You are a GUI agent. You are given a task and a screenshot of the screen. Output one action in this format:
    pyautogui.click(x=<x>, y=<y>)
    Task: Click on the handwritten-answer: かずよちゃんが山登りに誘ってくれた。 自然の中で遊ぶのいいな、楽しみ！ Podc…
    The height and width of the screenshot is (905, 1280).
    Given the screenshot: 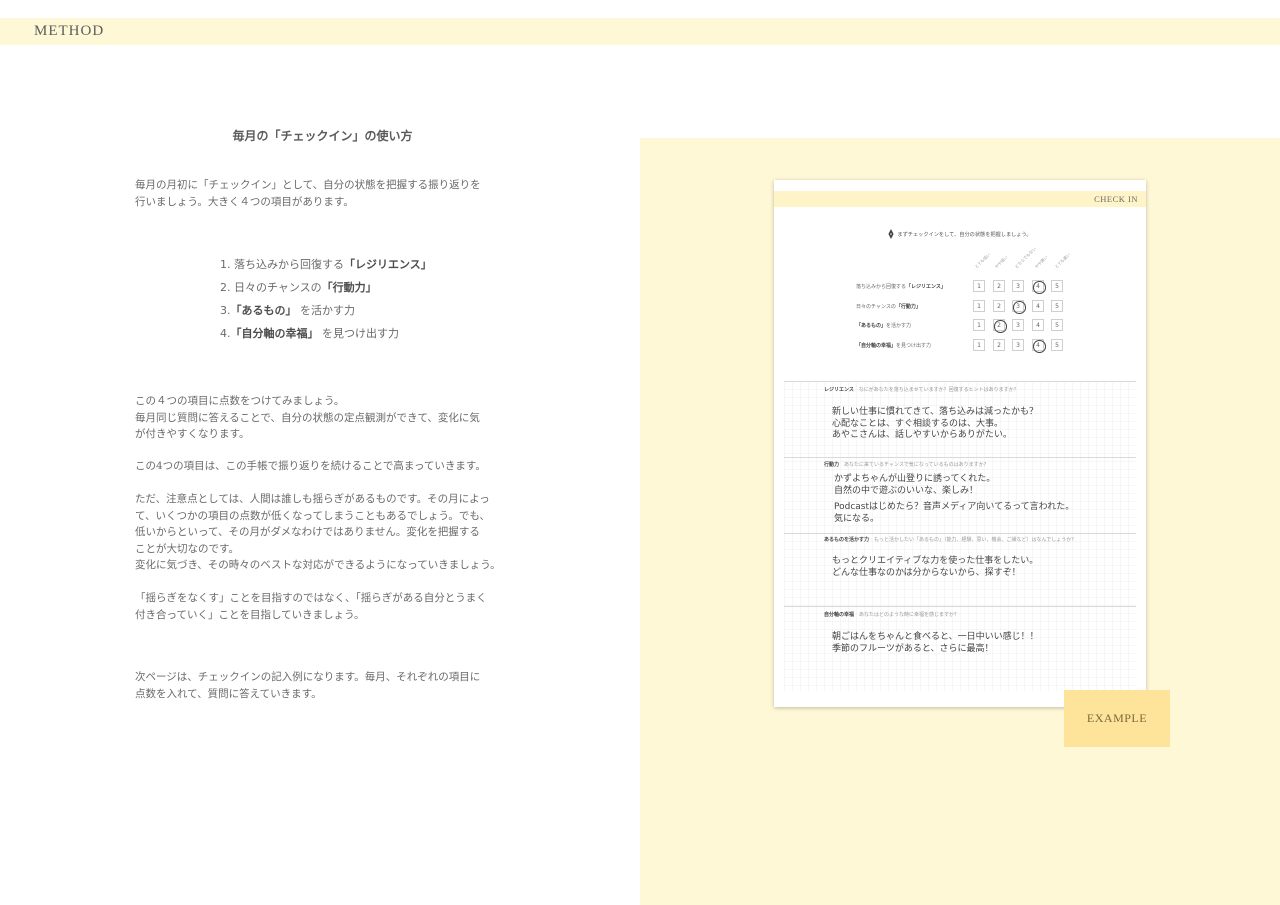 What is the action you would take?
    pyautogui.click(x=954, y=499)
    